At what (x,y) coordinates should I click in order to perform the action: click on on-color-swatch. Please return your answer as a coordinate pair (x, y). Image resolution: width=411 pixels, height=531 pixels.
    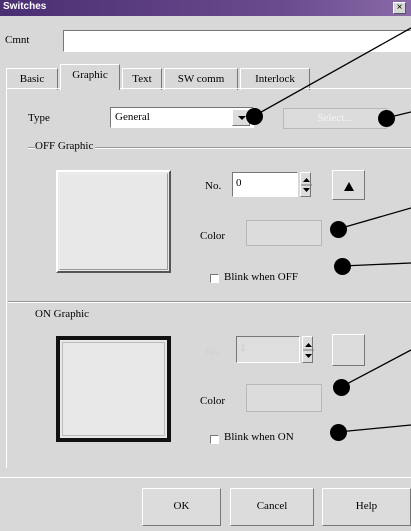
    Looking at the image, I should click on (284, 398).